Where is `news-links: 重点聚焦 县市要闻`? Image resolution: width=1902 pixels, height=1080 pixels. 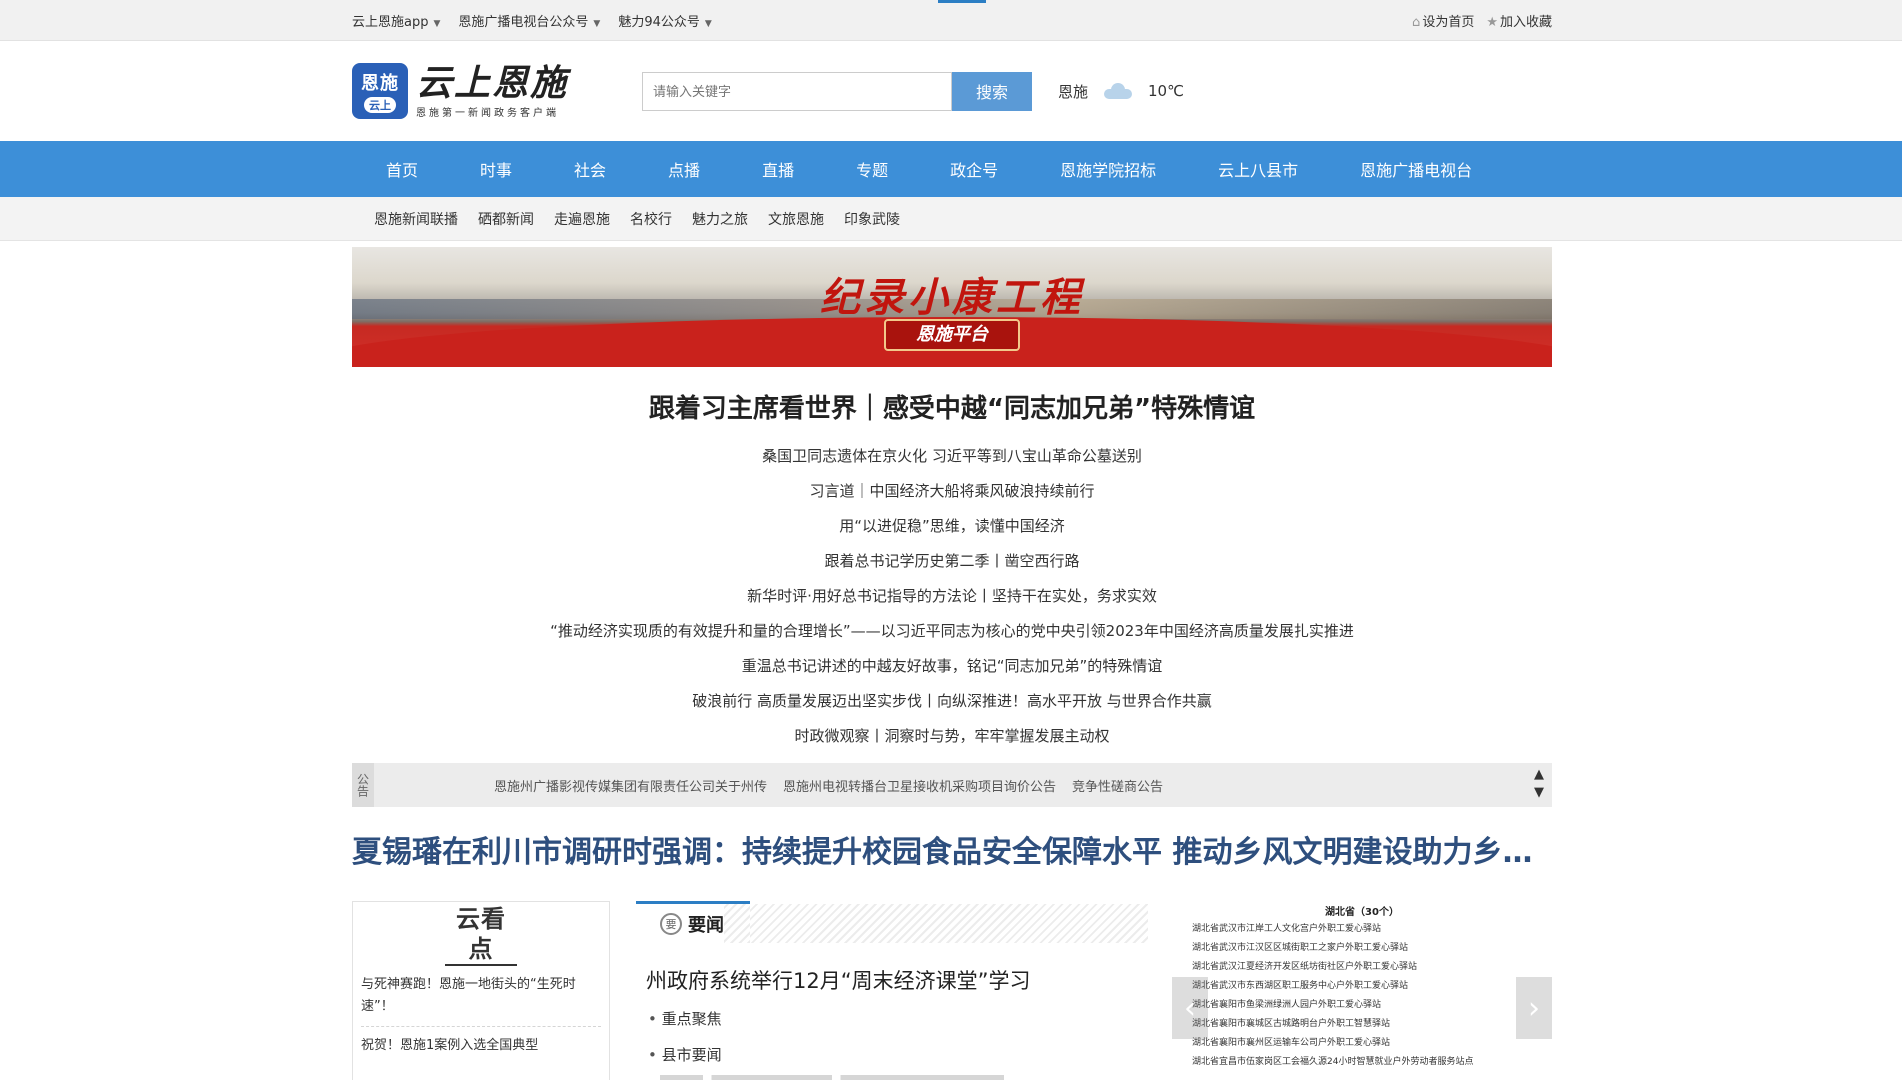
news-links: 重点聚焦 县市要闻 is located at coordinates (898, 1037).